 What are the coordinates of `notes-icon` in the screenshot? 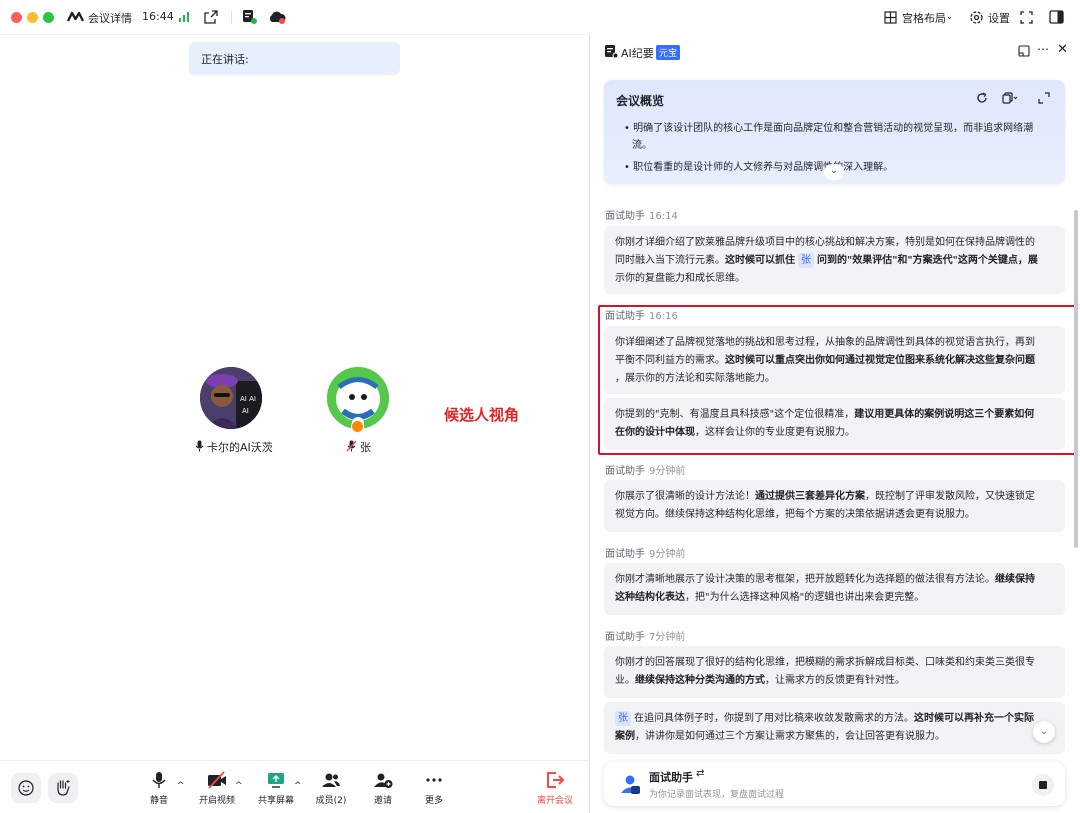 It's located at (250, 17).